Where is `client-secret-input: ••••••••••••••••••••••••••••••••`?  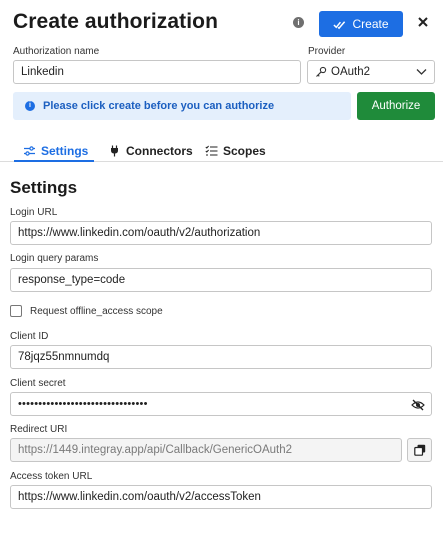
client-secret-input: •••••••••••••••••••••••••••••••• is located at coordinates (221, 404).